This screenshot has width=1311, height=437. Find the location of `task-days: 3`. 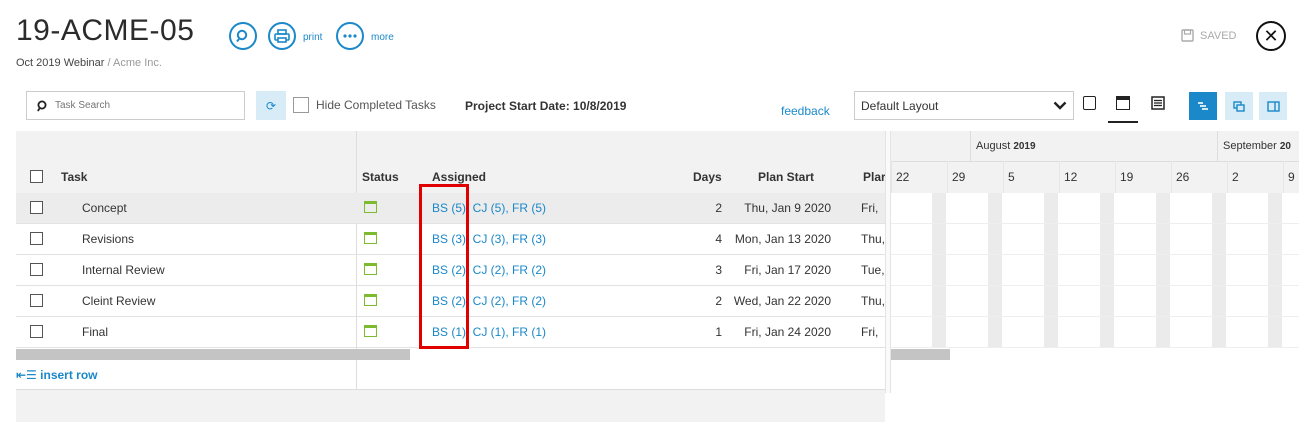

task-days: 3 is located at coordinates (709, 270).